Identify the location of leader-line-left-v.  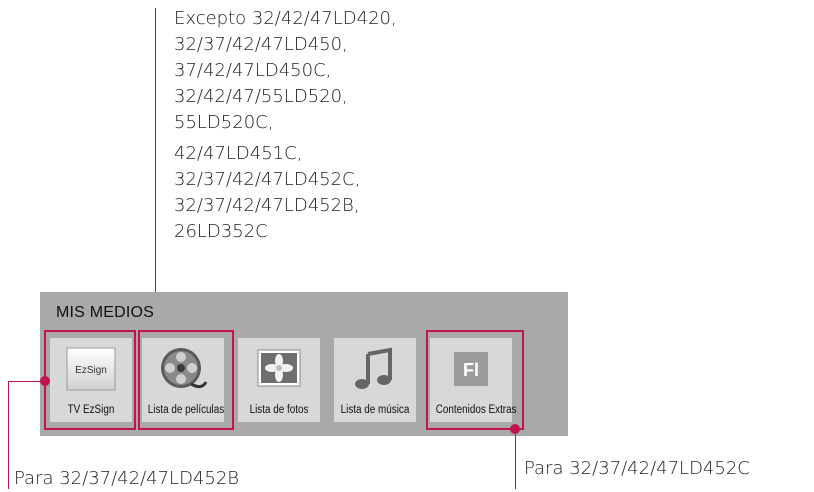
(8, 435).